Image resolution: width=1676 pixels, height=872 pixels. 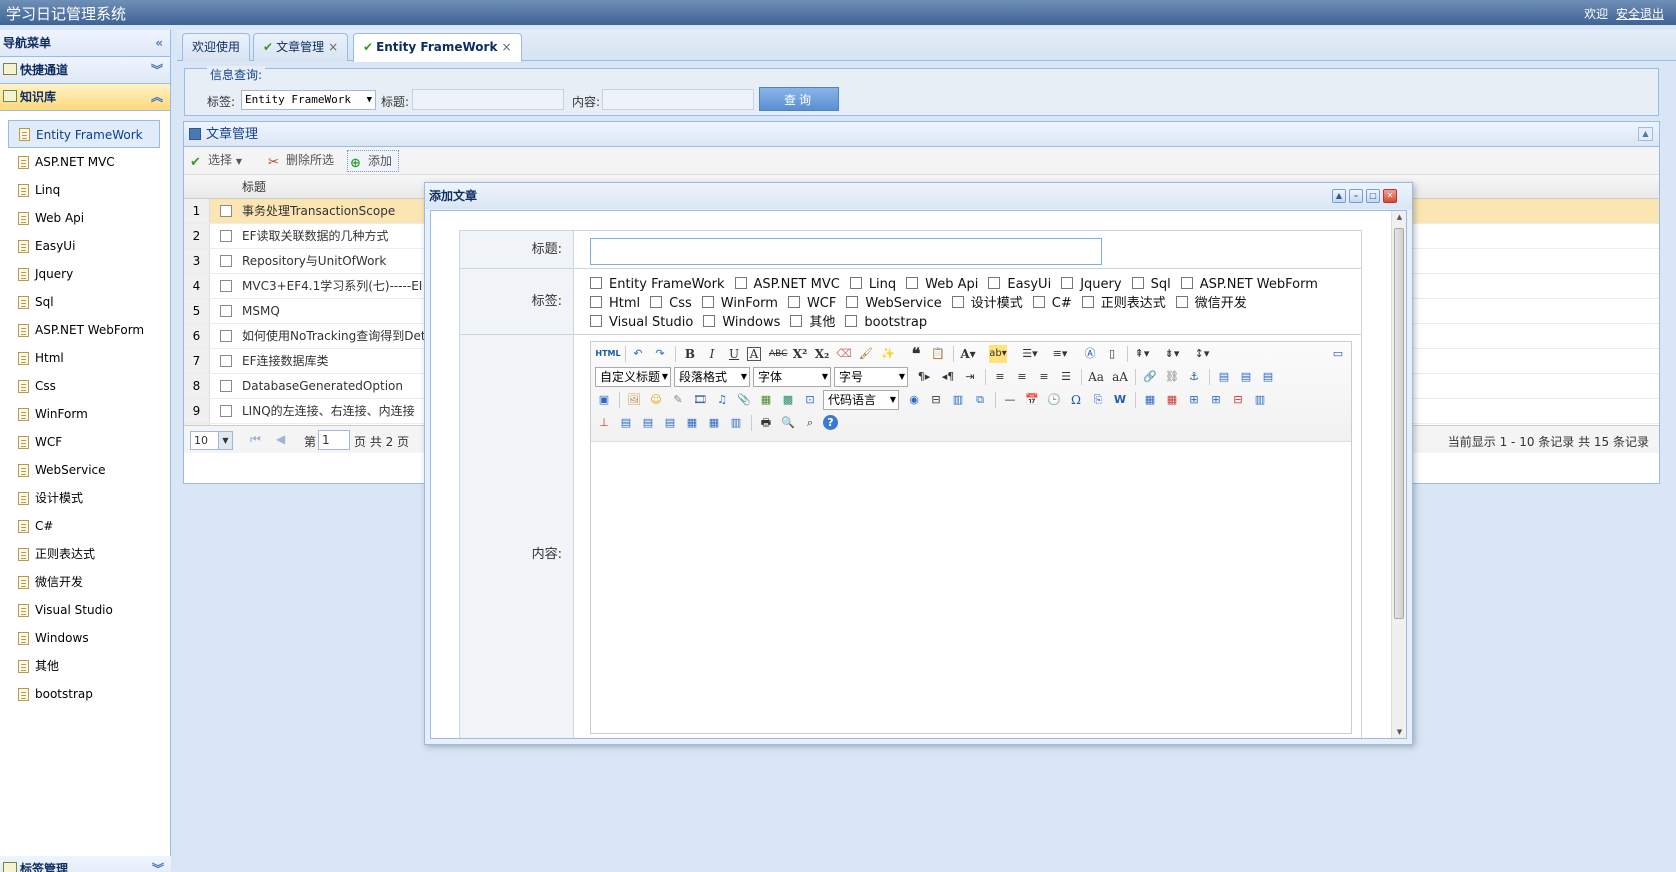 I want to click on accordion-knowledge-base: 知识库 ︽, so click(x=85, y=97).